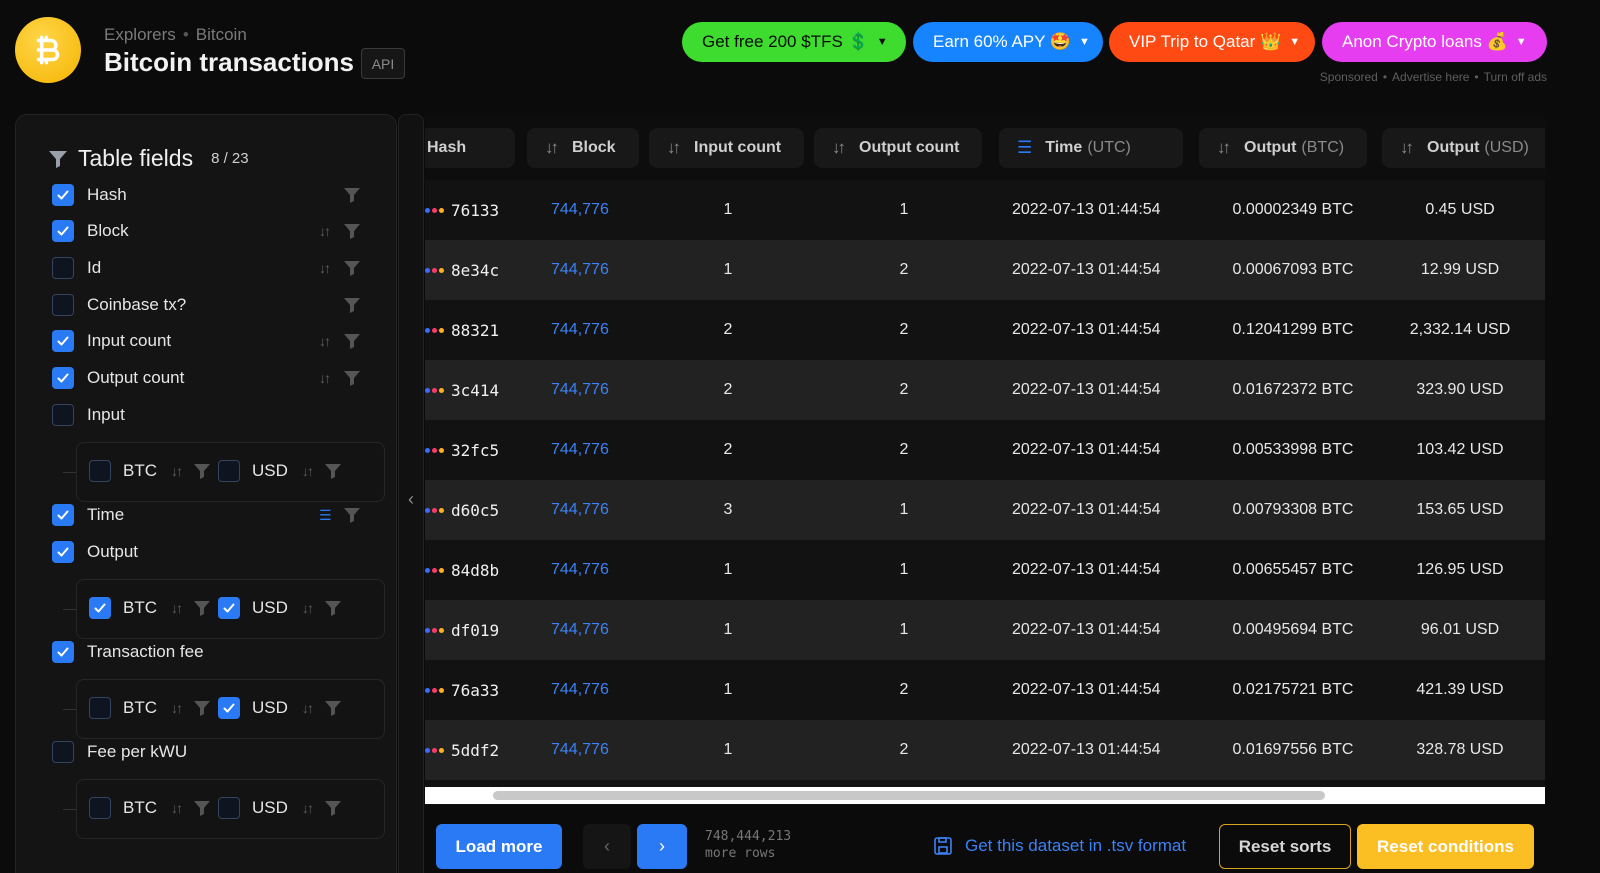 Image resolution: width=1600 pixels, height=873 pixels. Describe the element at coordinates (470, 148) in the screenshot. I see `column-header-hash: Hash` at that location.